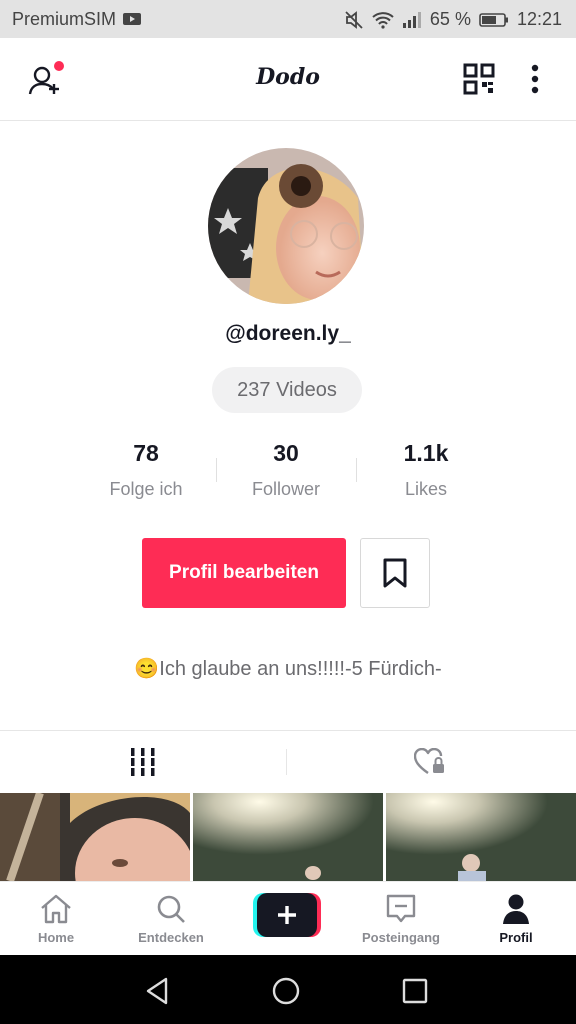  I want to click on edit-profile-button: Profil bearbeiten, so click(244, 573).